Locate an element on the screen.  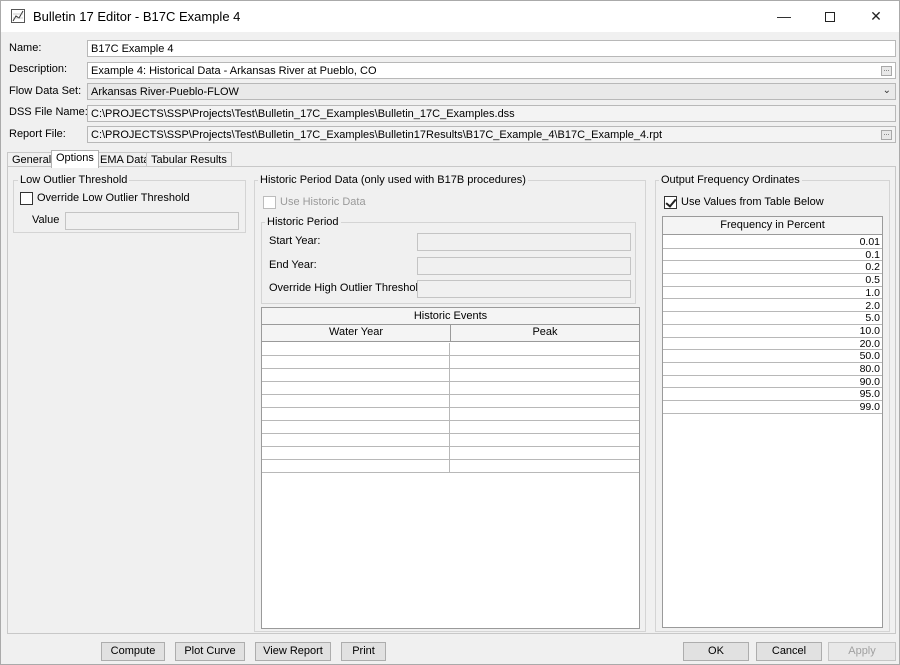
maximize-icon is located at coordinates (830, 17).